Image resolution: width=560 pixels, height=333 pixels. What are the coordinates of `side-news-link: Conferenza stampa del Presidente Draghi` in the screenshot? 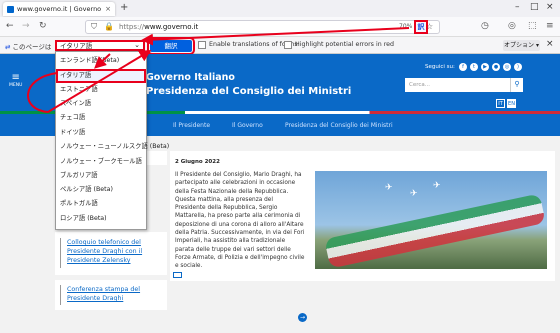 It's located at (115, 294).